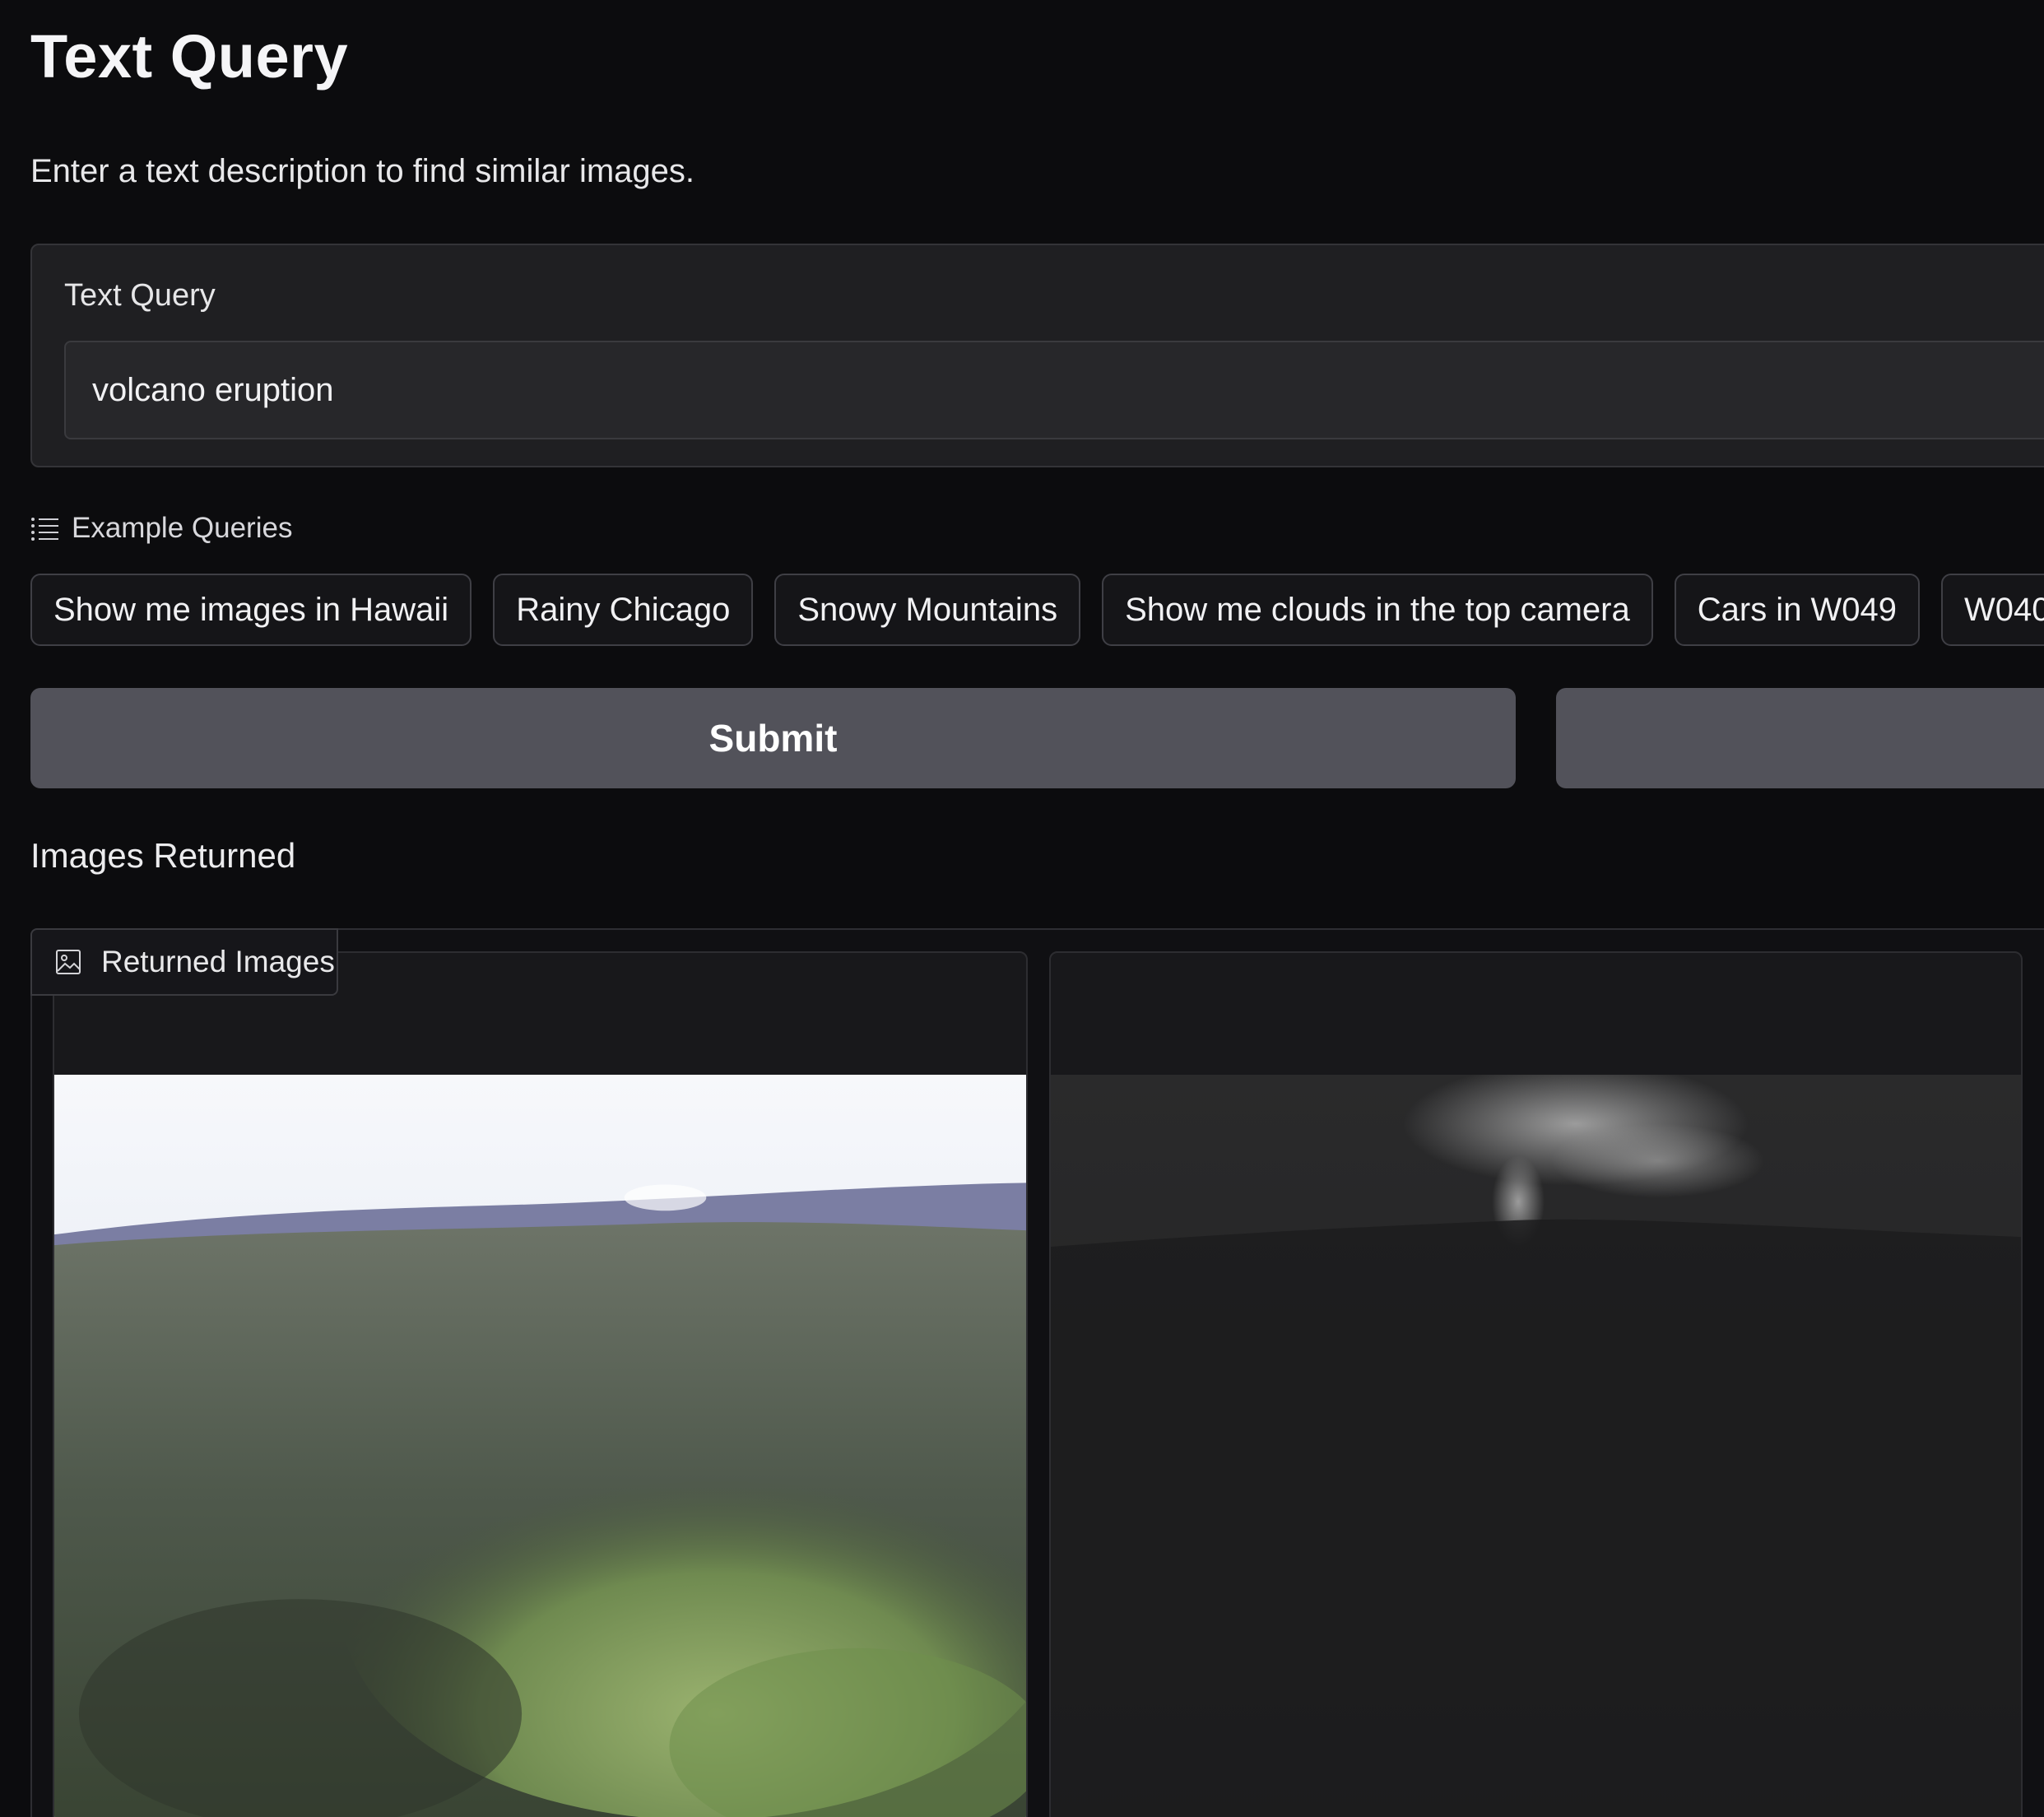 The image size is (2044, 1817). Describe the element at coordinates (1797, 610) in the screenshot. I see `example-query-cars-in-w049: Cars in W049` at that location.